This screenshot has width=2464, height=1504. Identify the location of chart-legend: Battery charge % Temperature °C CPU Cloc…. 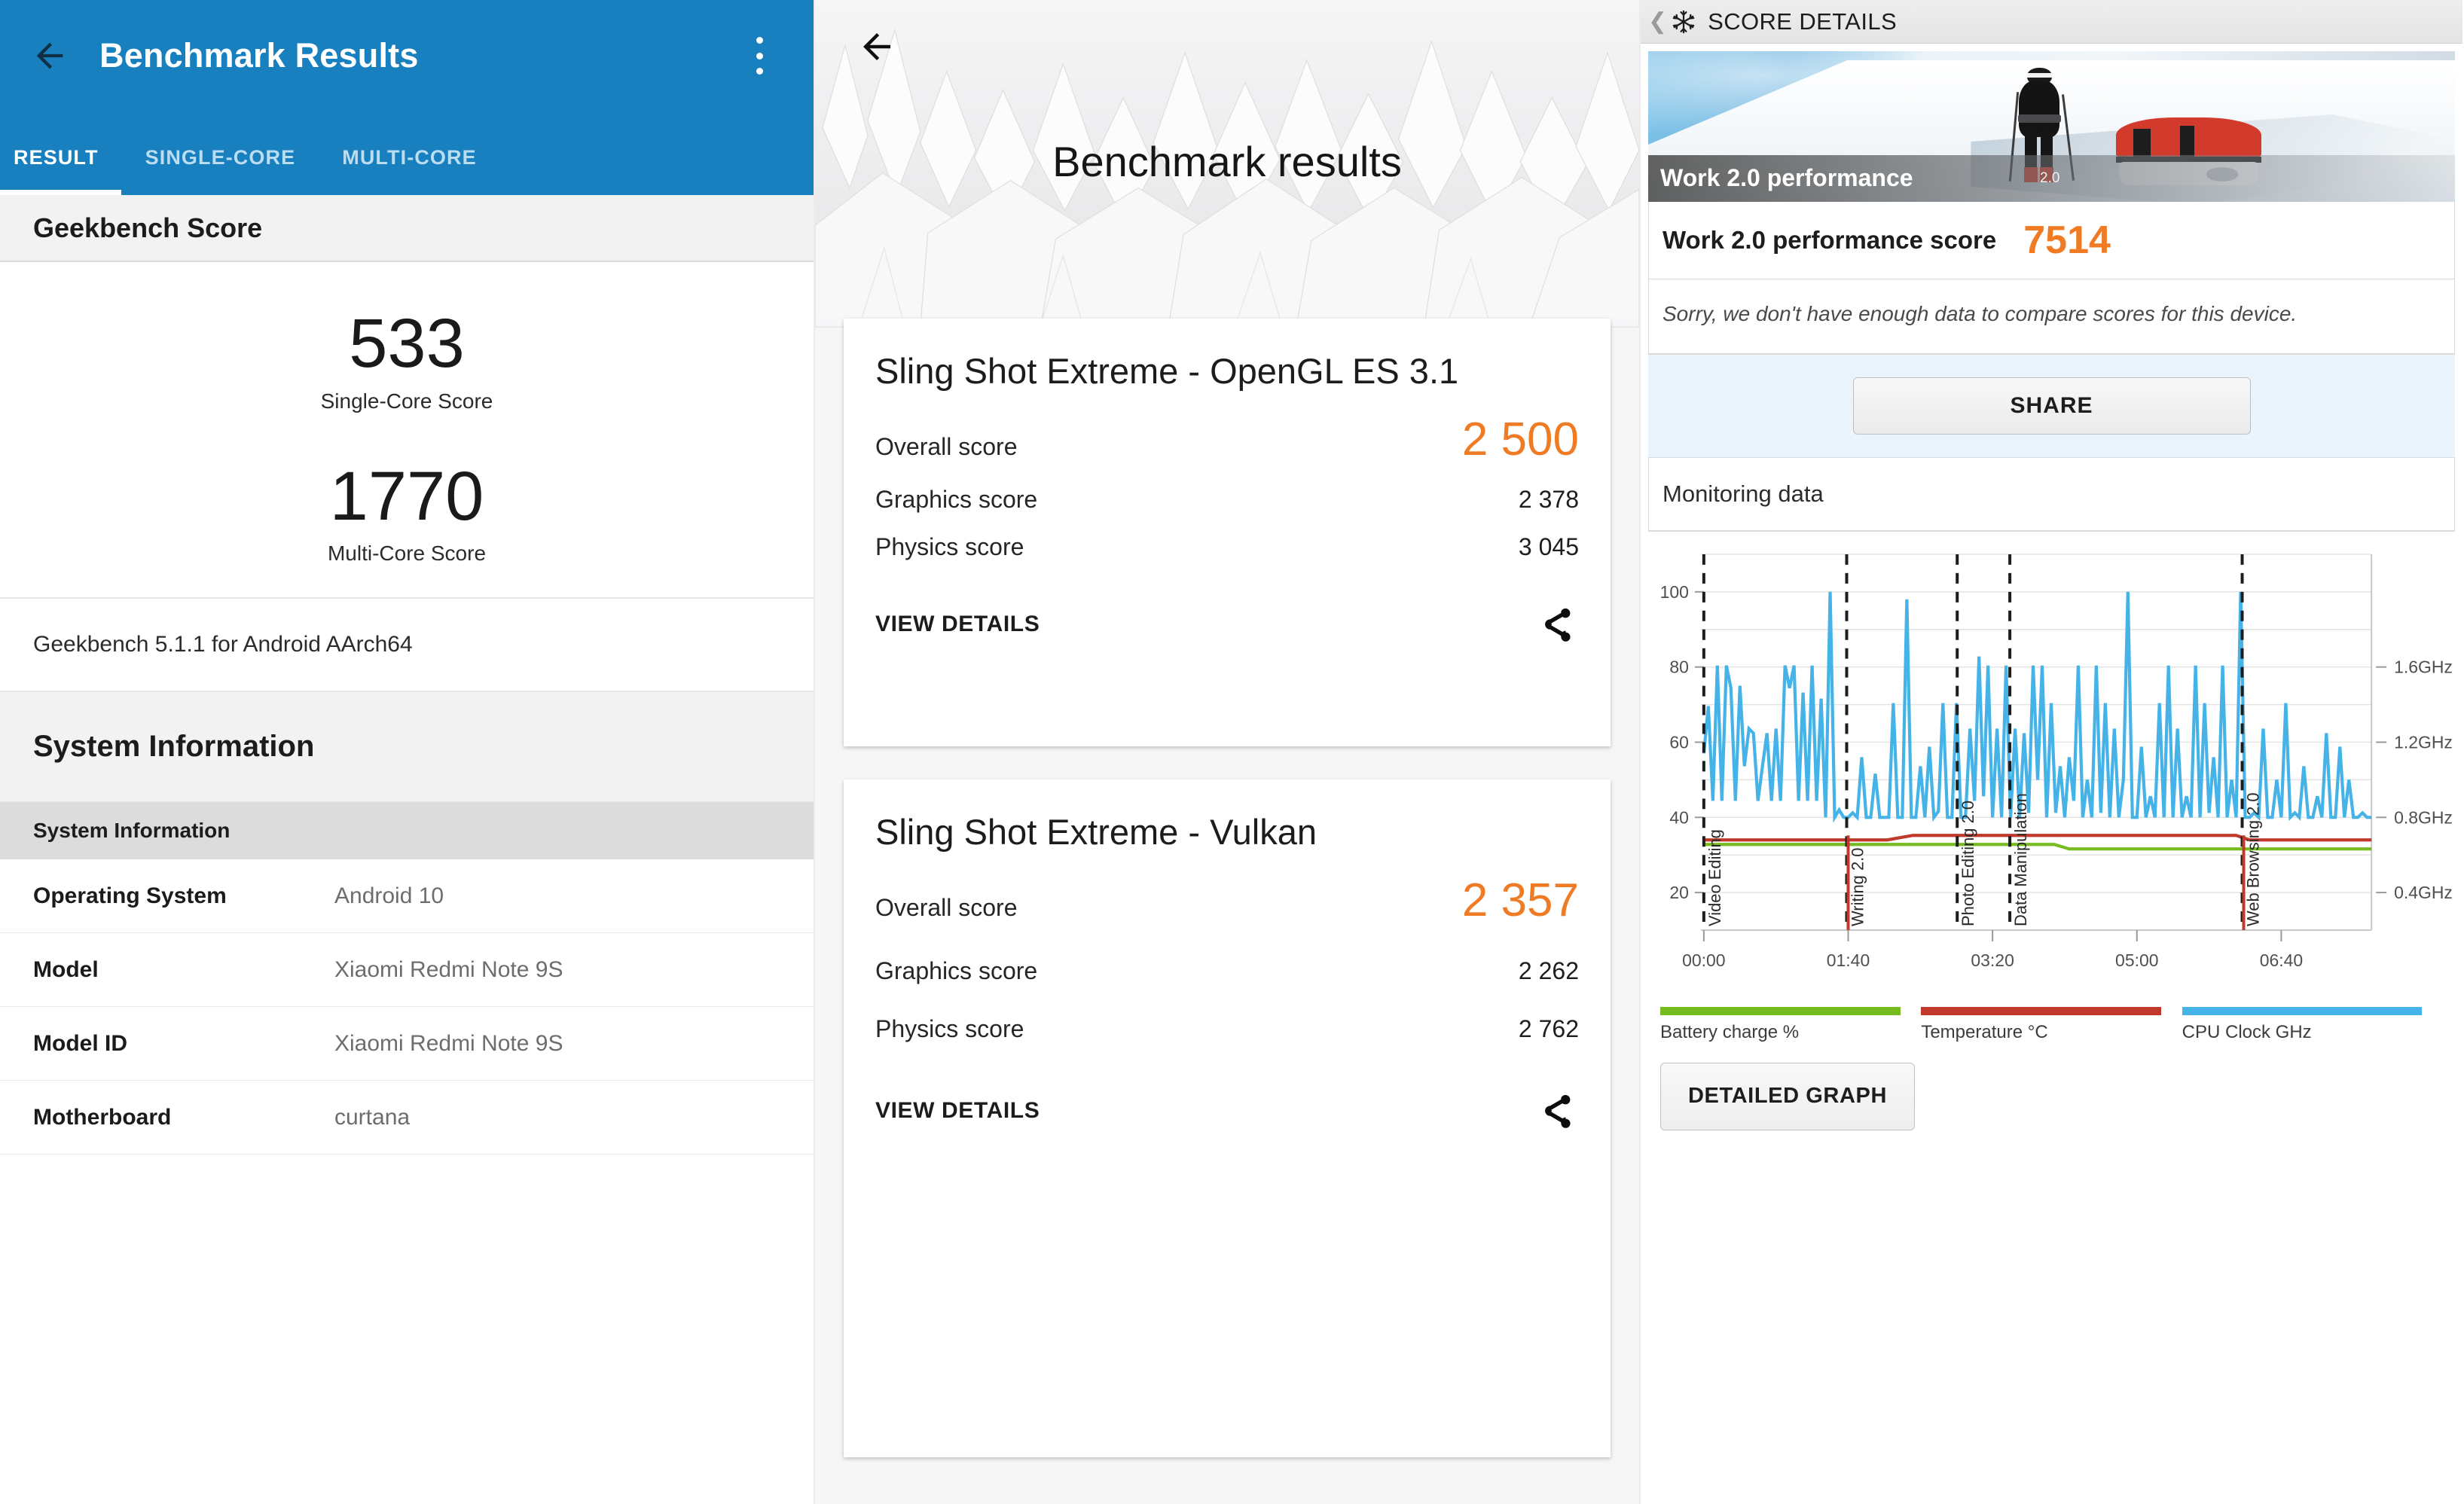
(2051, 1022).